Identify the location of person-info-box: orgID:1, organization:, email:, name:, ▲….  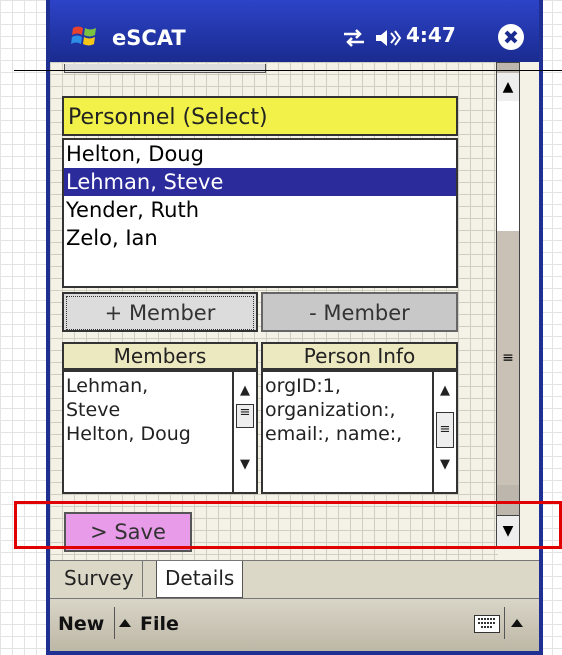
(359, 432).